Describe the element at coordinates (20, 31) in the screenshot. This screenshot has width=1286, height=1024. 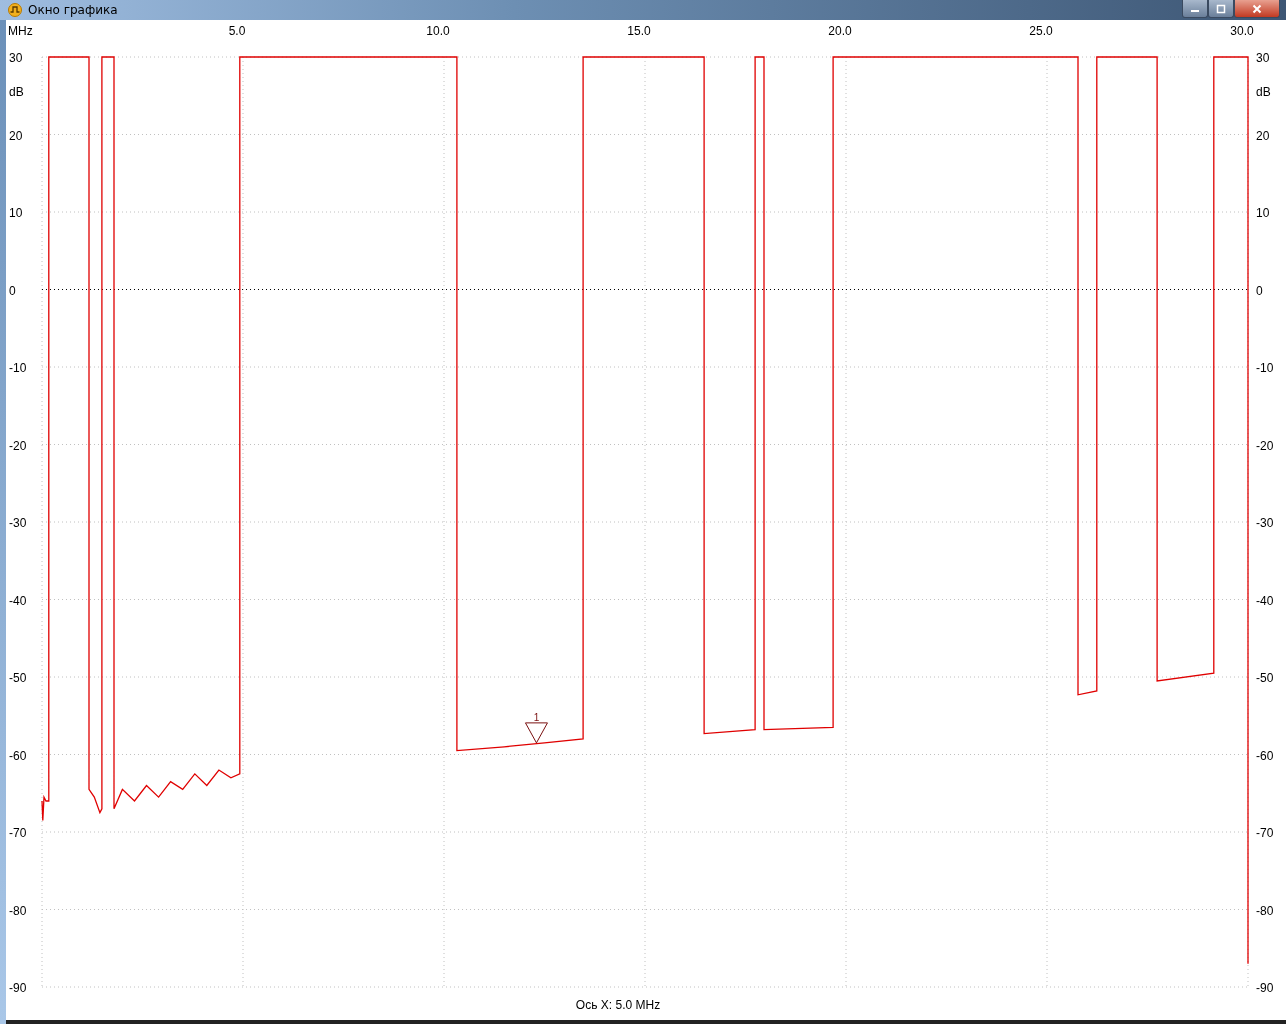
I see `x-axis-unit: MHz` at that location.